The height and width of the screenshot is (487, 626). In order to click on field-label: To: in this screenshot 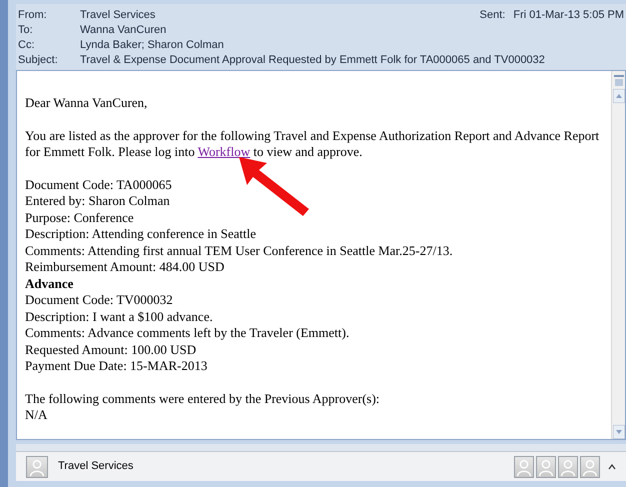, I will do `click(26, 30)`.